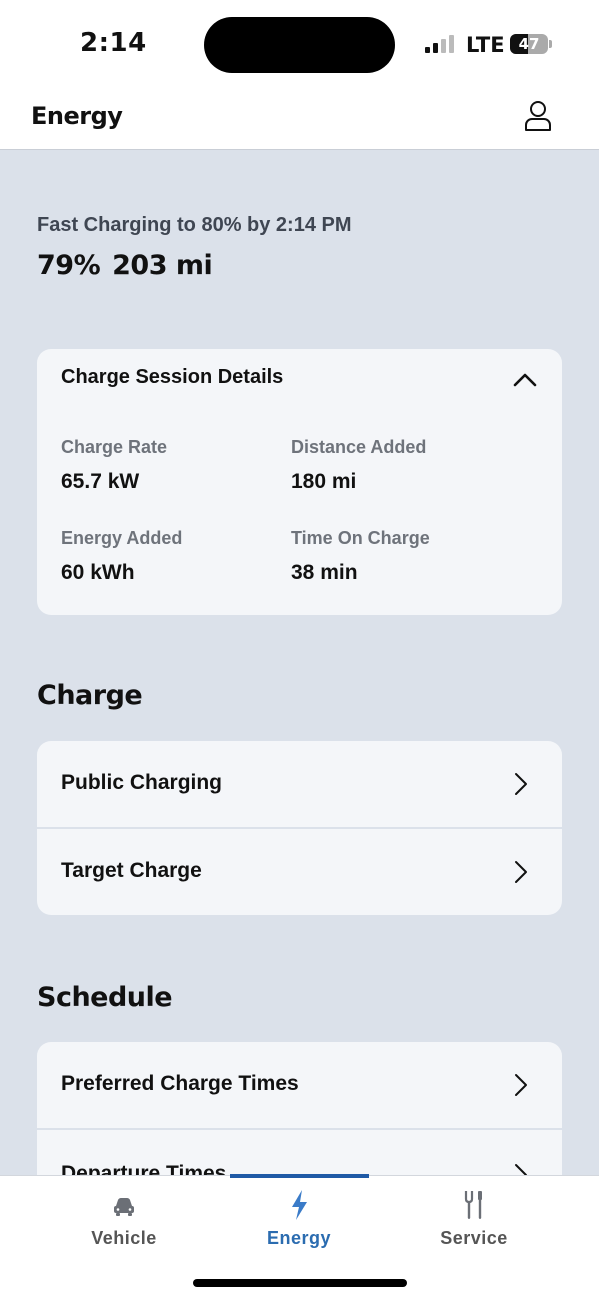 This screenshot has height=1301, width=599. Describe the element at coordinates (114, 447) in the screenshot. I see `stat-label: Charge Rate` at that location.